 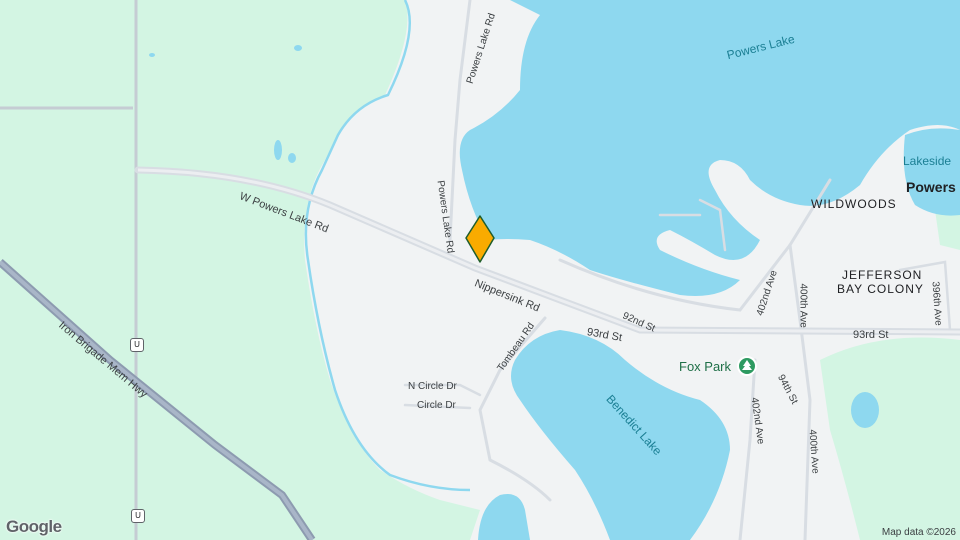 What do you see at coordinates (880, 289) in the screenshot?
I see `jefferson-bay-colony-label-2: BAY COLONY` at bounding box center [880, 289].